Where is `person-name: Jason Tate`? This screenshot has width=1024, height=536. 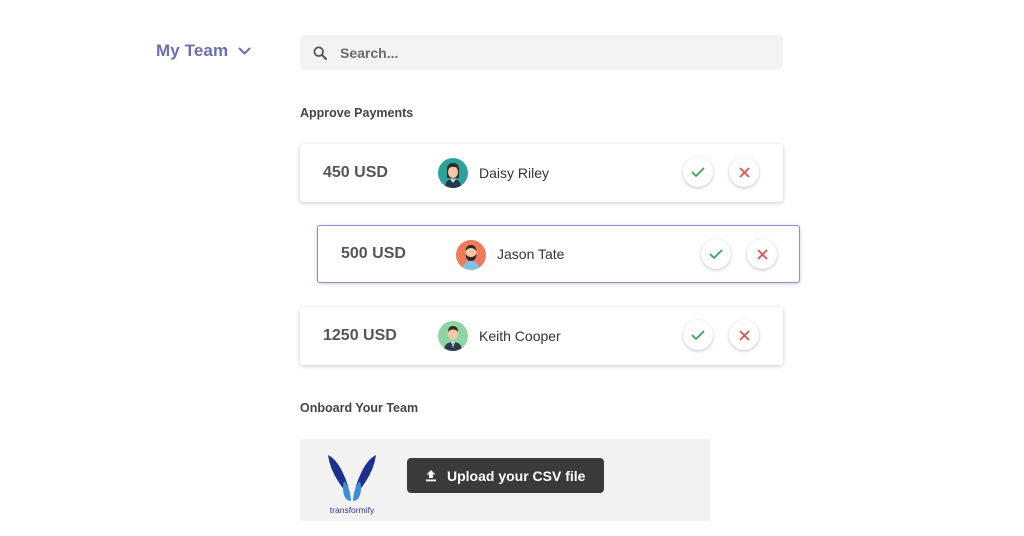 person-name: Jason Tate is located at coordinates (531, 254).